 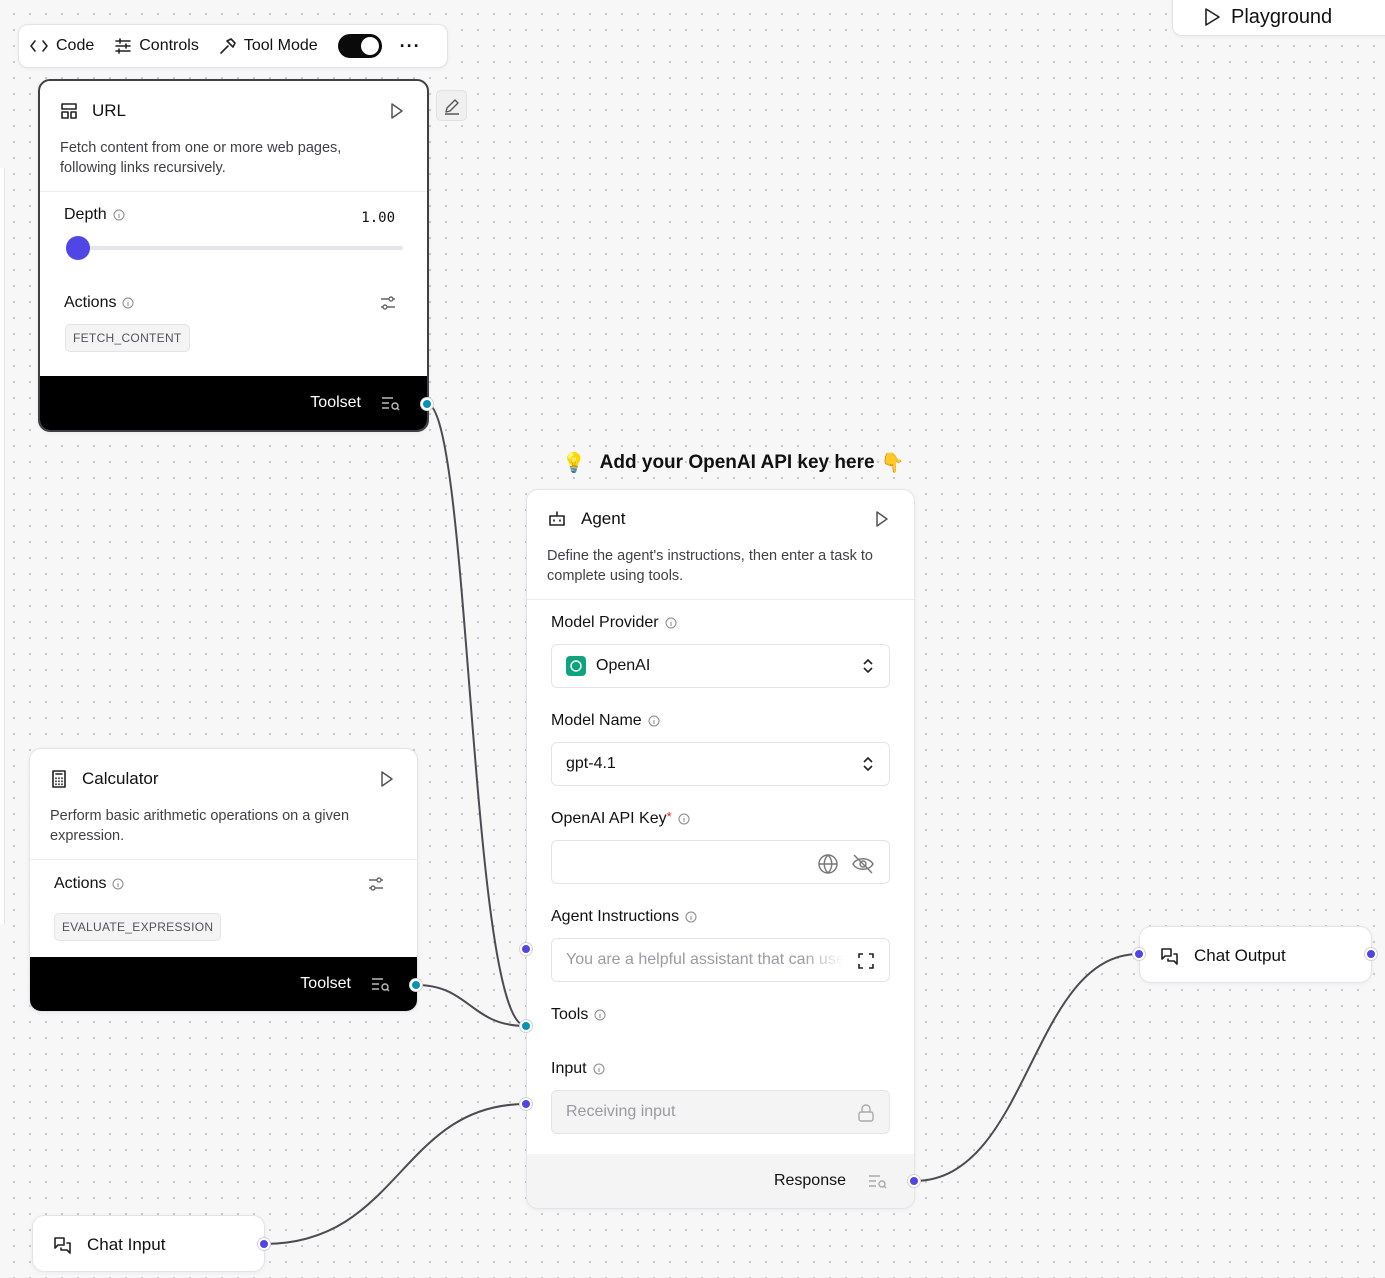 I want to click on controls-button: Controls, so click(x=156, y=46).